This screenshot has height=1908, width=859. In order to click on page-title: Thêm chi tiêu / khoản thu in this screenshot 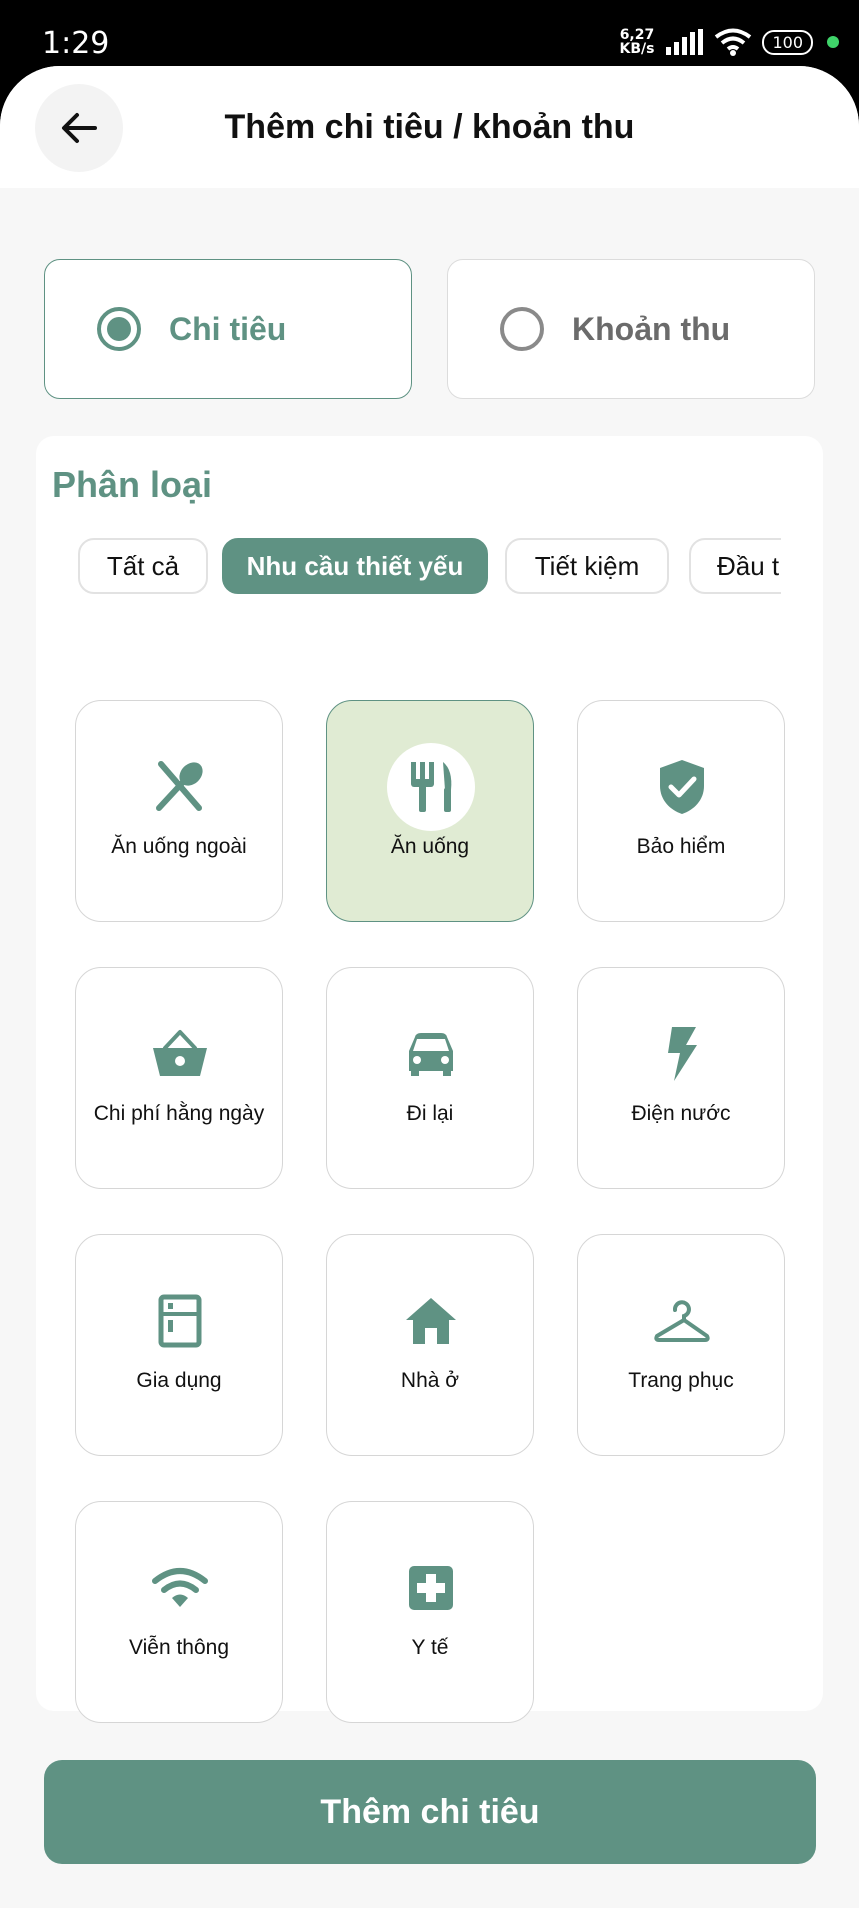, I will do `click(429, 127)`.